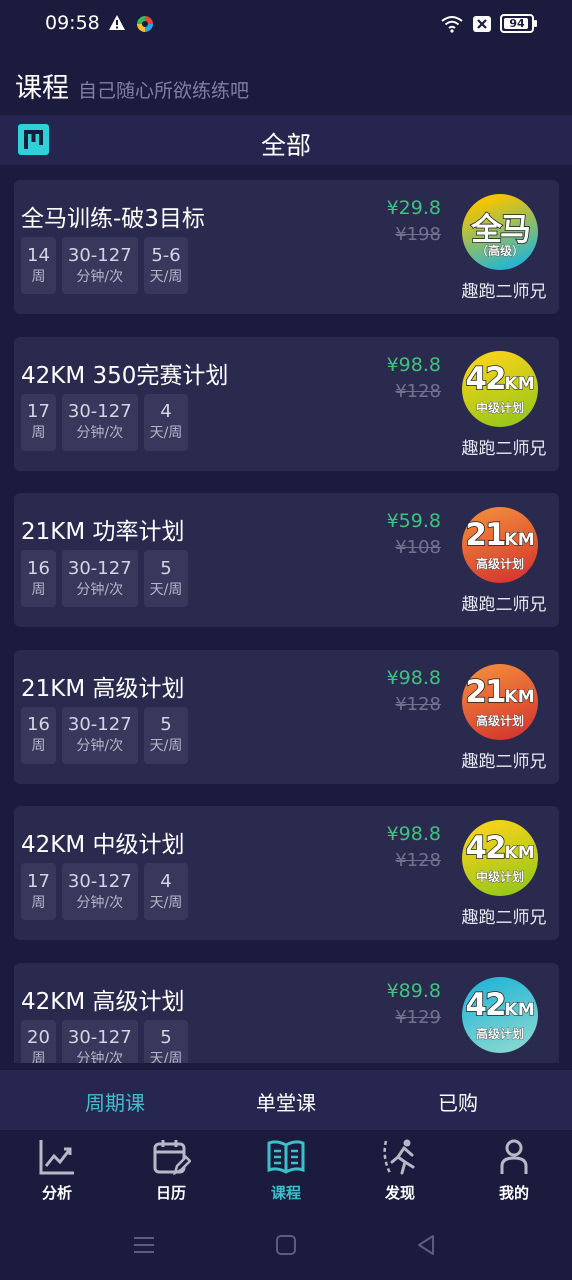  Describe the element at coordinates (38, 568) in the screenshot. I see `stat-weeks-value: 16` at that location.